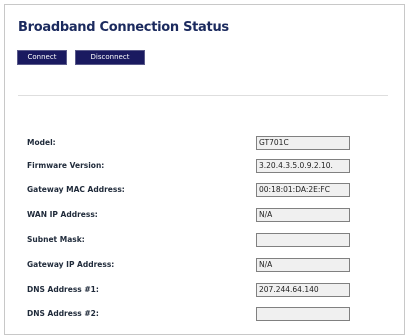  Describe the element at coordinates (41, 142) in the screenshot. I see `model-label: Model:` at that location.